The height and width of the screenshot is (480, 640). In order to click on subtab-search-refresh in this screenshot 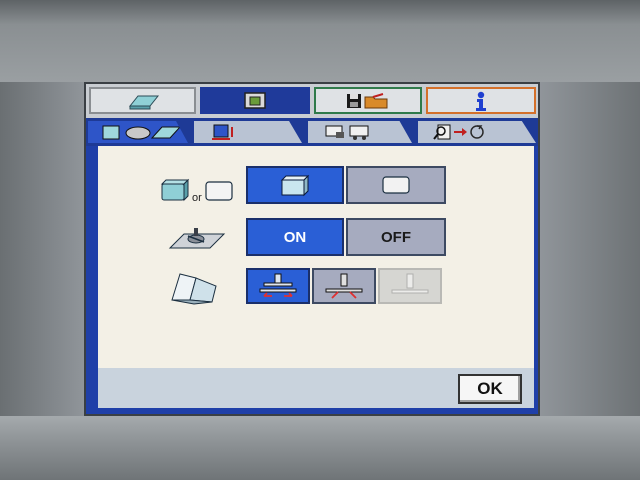, I will do `click(477, 132)`.